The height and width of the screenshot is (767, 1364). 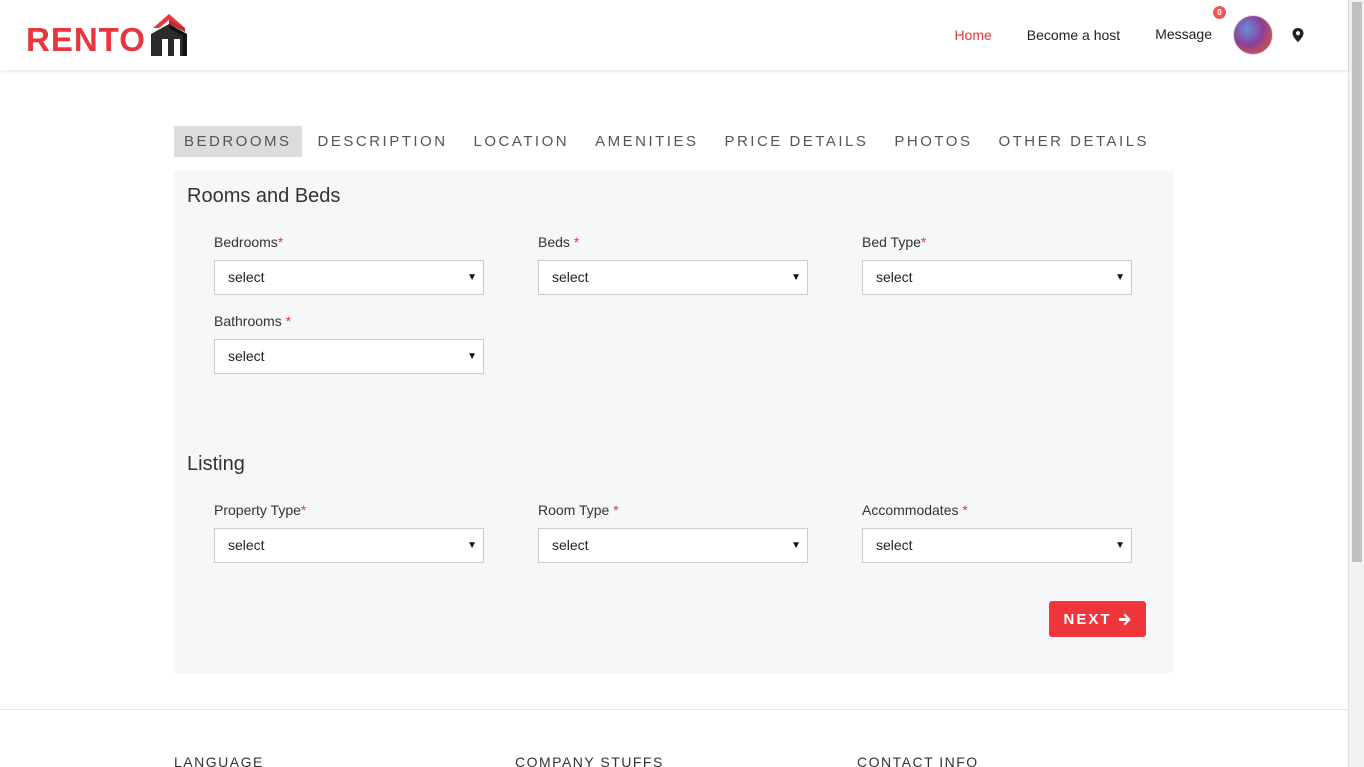 What do you see at coordinates (674, 709) in the screenshot?
I see `footer-divider` at bounding box center [674, 709].